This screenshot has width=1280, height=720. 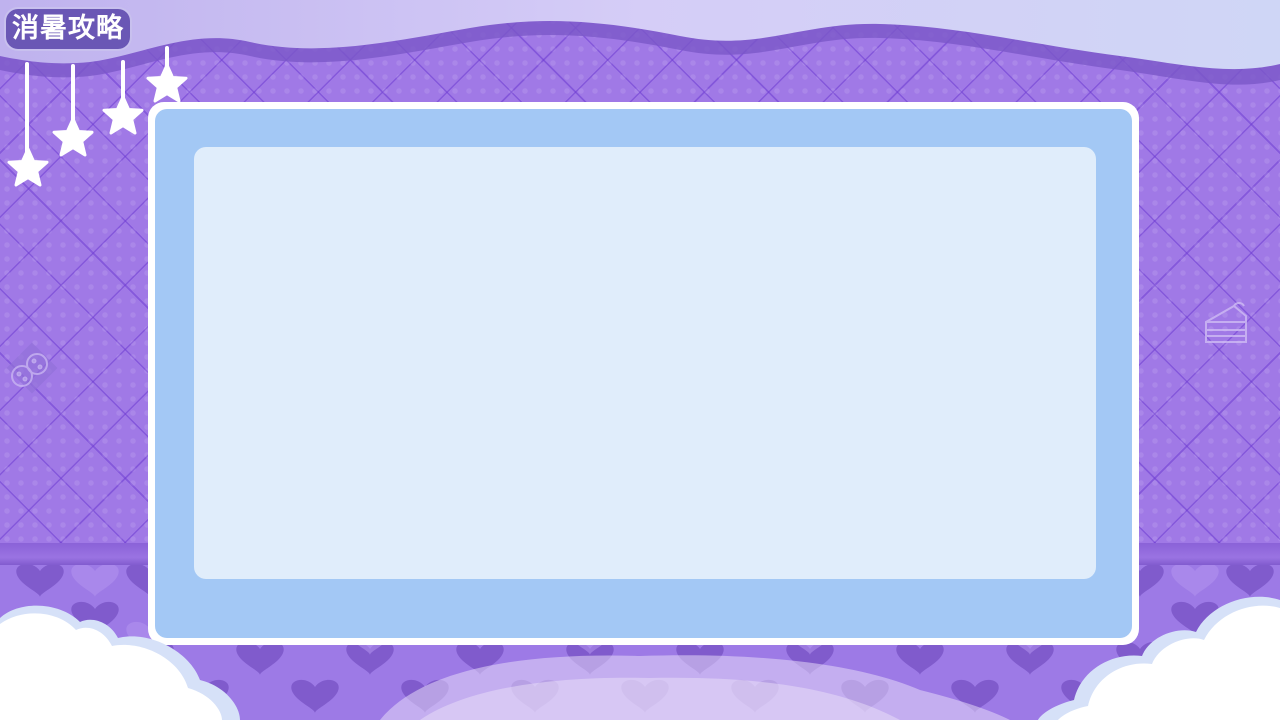 I want to click on title-tag: 消暑攻略, so click(x=68, y=29).